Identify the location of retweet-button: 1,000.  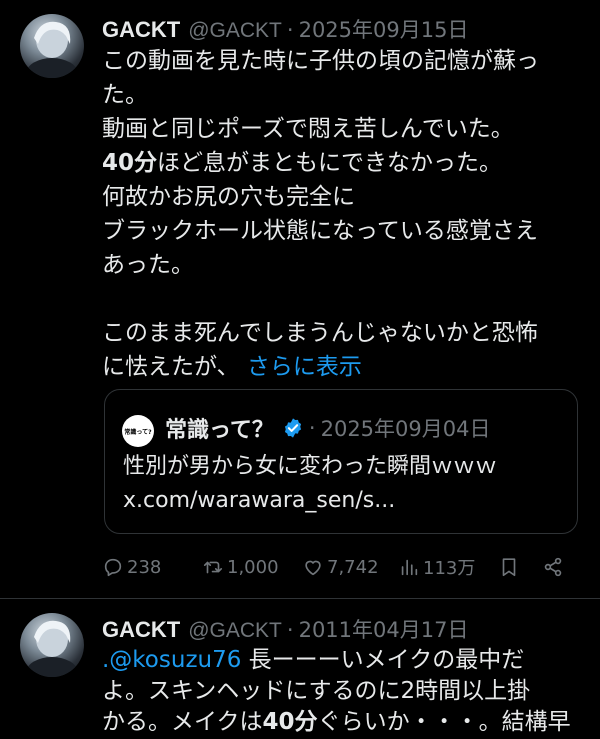
(240, 567).